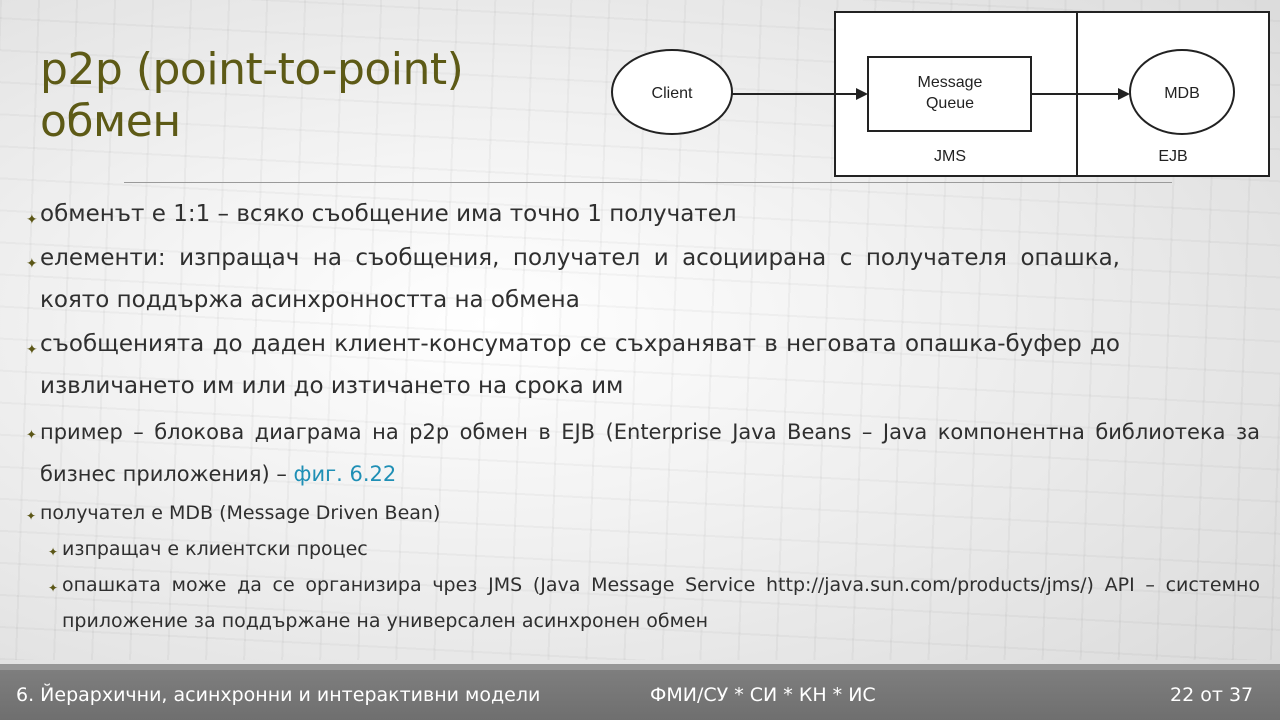 The height and width of the screenshot is (720, 1280). I want to click on divider, so click(648, 182).